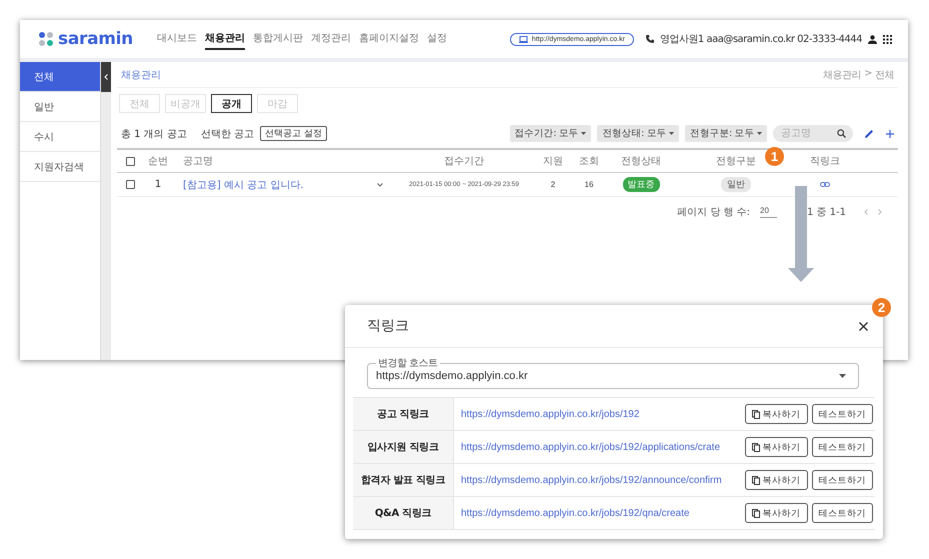 This screenshot has height=559, width=929. What do you see at coordinates (403, 513) in the screenshot?
I see `link-label: Q&A 직링크` at bounding box center [403, 513].